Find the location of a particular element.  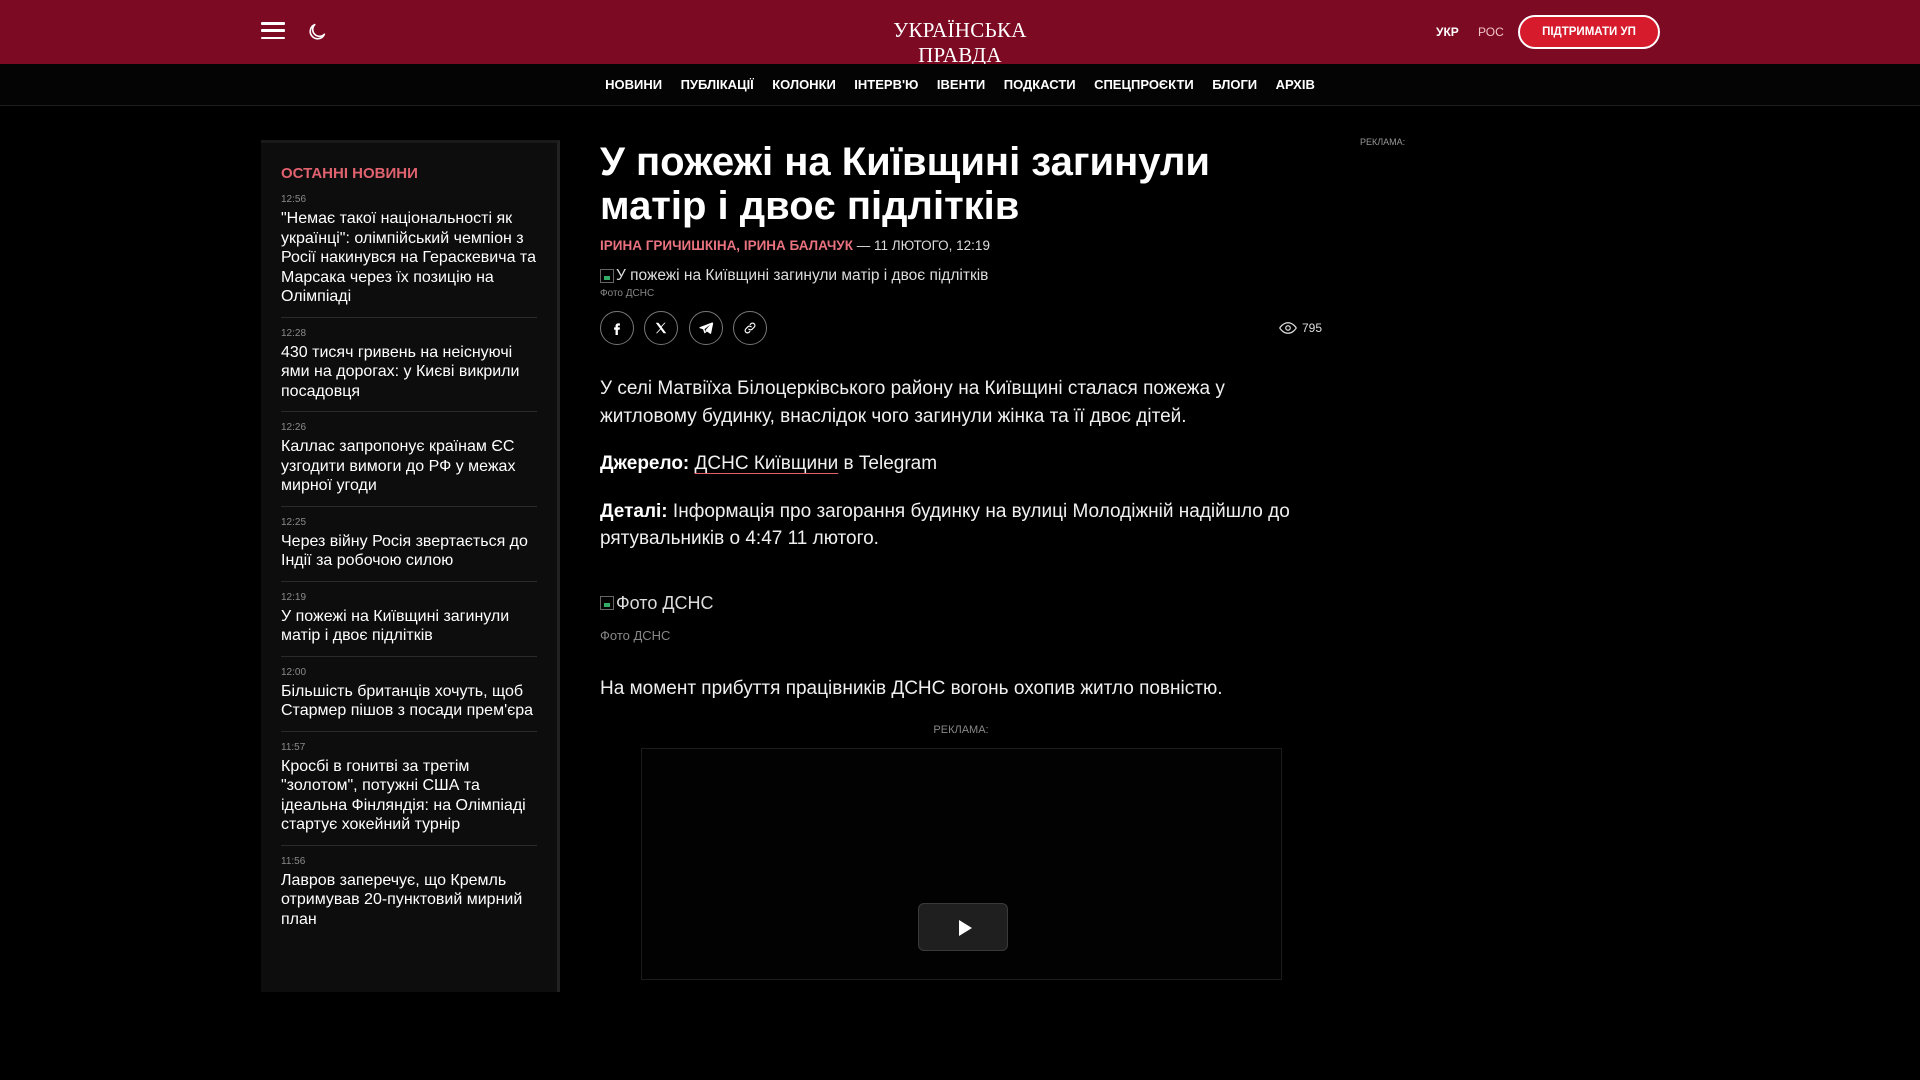

link-icon is located at coordinates (750, 328).